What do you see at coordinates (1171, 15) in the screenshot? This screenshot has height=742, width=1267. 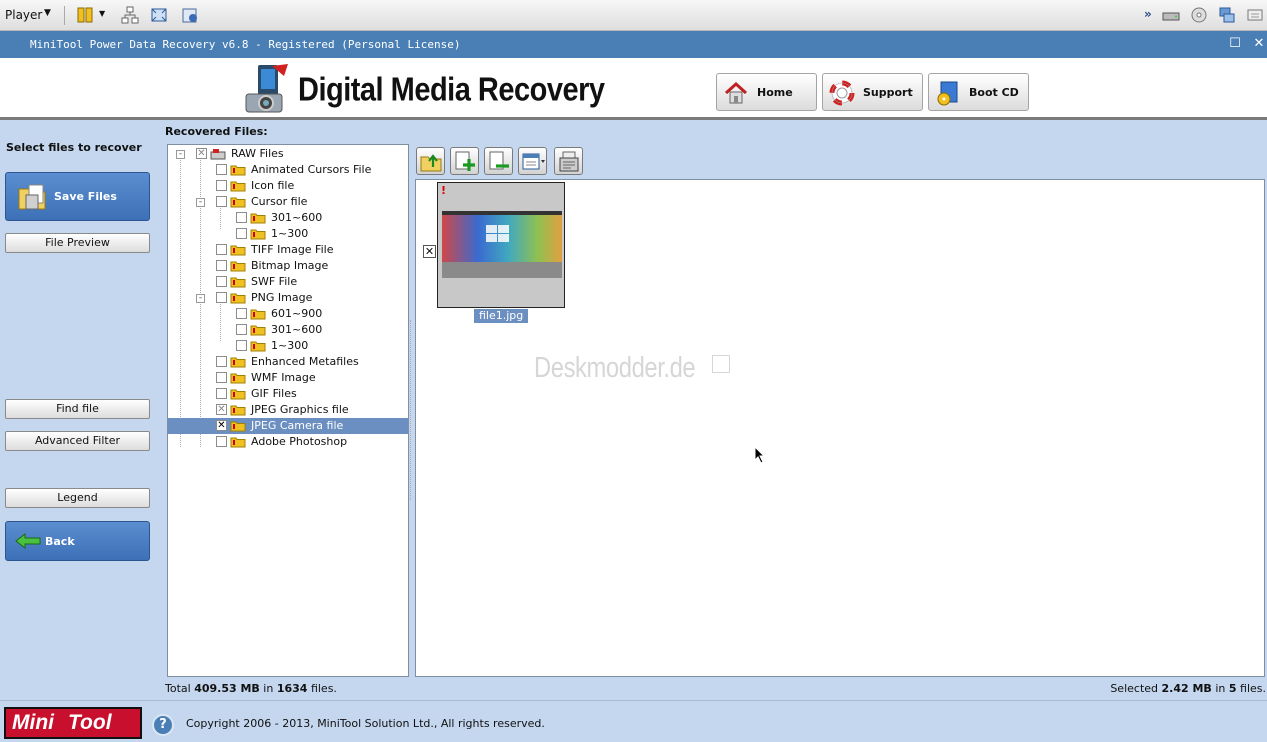 I see `drive-icon` at bounding box center [1171, 15].